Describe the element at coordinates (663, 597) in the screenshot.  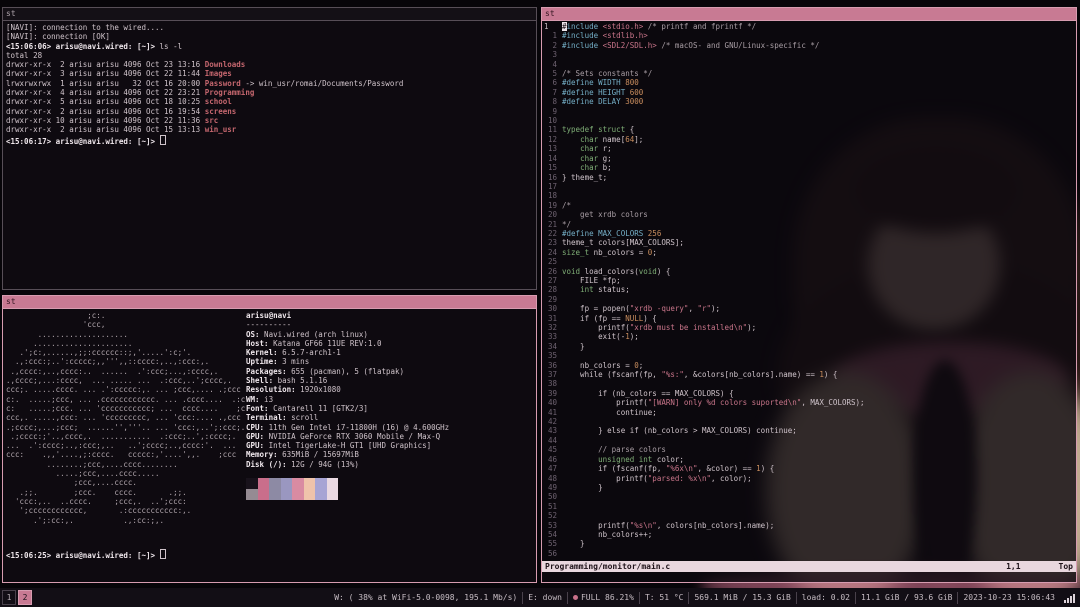
I see `status-segment: T: 51 °C` at that location.